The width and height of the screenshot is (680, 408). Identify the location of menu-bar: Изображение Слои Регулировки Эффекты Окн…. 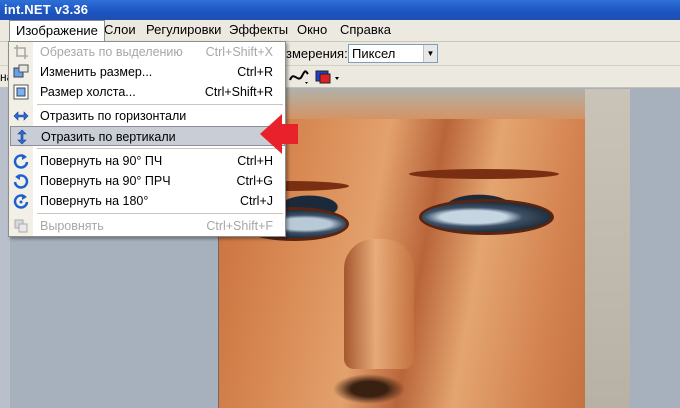
(340, 31).